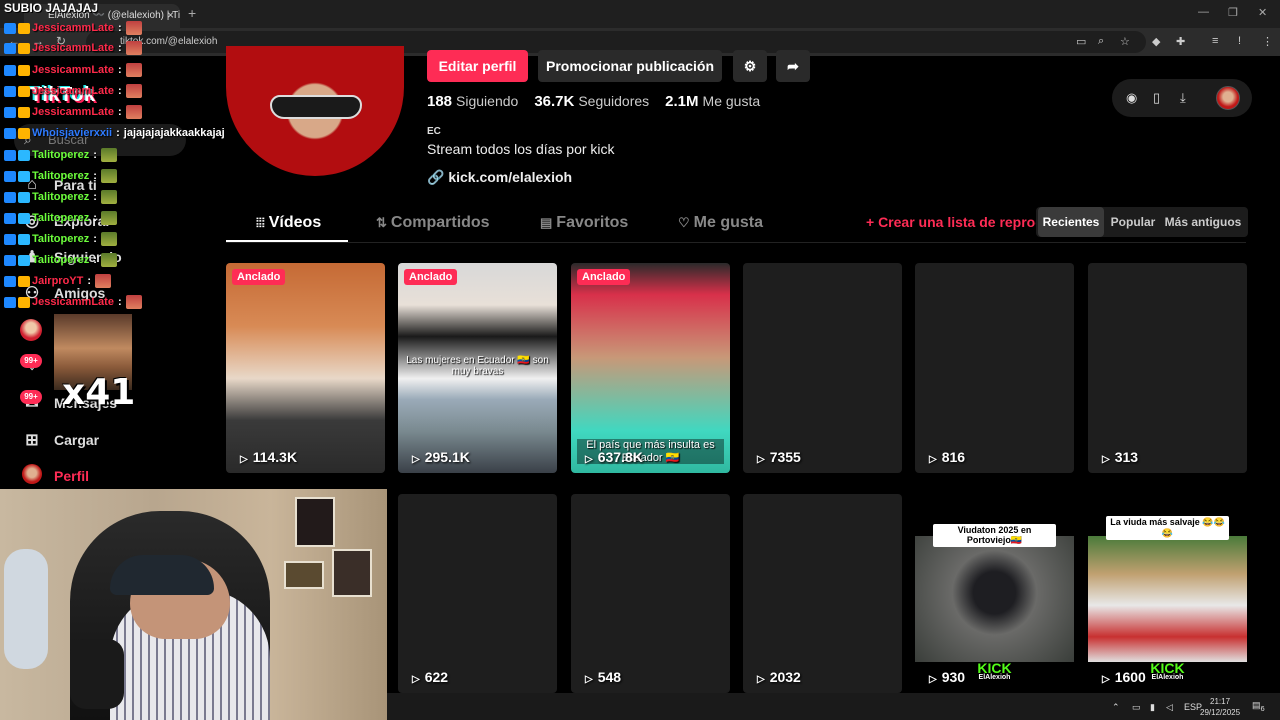 This screenshot has height=720, width=1280. What do you see at coordinates (1203, 222) in the screenshot?
I see `sort-oldest-button: Más antiguos` at bounding box center [1203, 222].